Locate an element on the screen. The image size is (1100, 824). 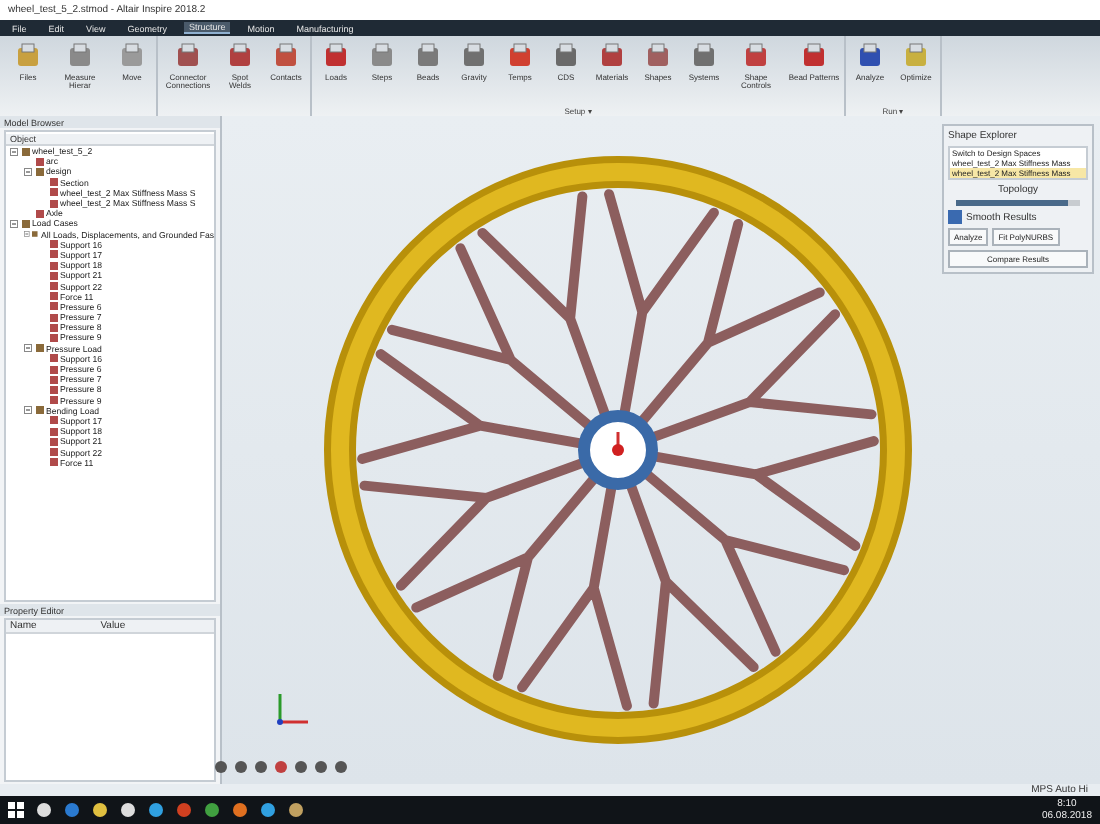
checkbox is located at coordinates (955, 217).